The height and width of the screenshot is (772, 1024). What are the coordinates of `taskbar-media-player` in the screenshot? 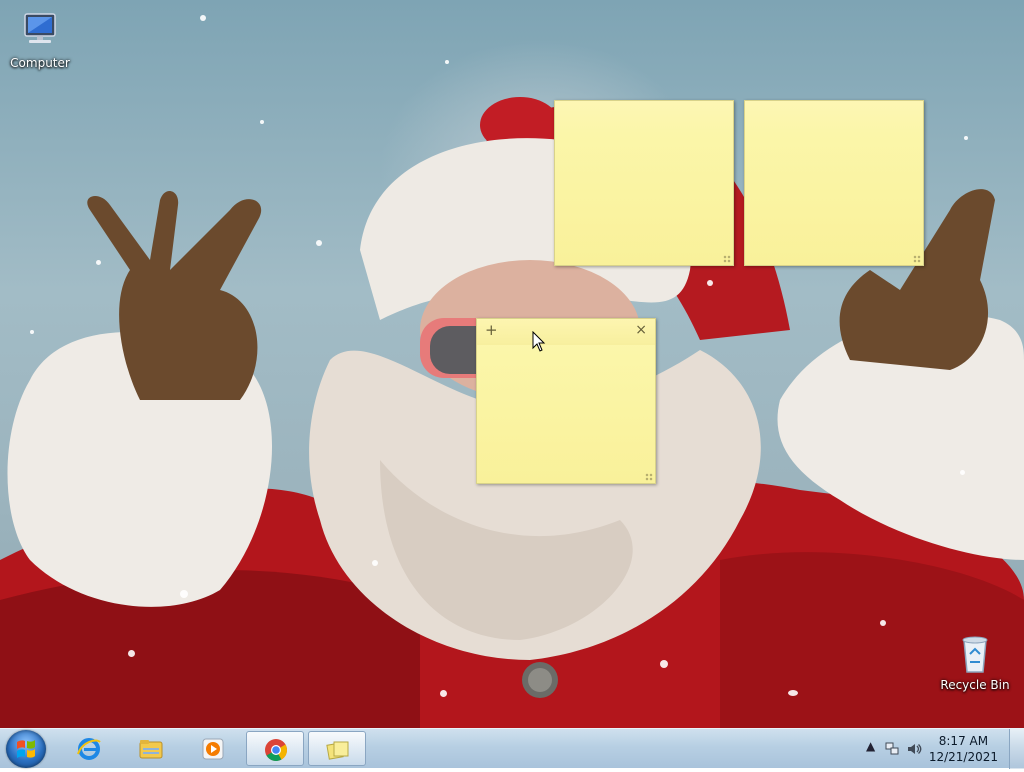 It's located at (213, 748).